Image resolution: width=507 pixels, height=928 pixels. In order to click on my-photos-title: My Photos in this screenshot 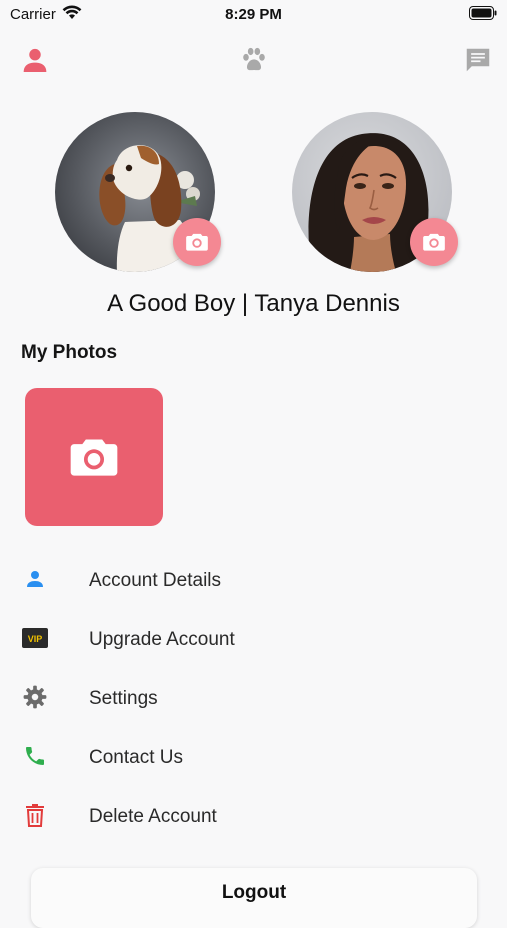, I will do `click(69, 352)`.